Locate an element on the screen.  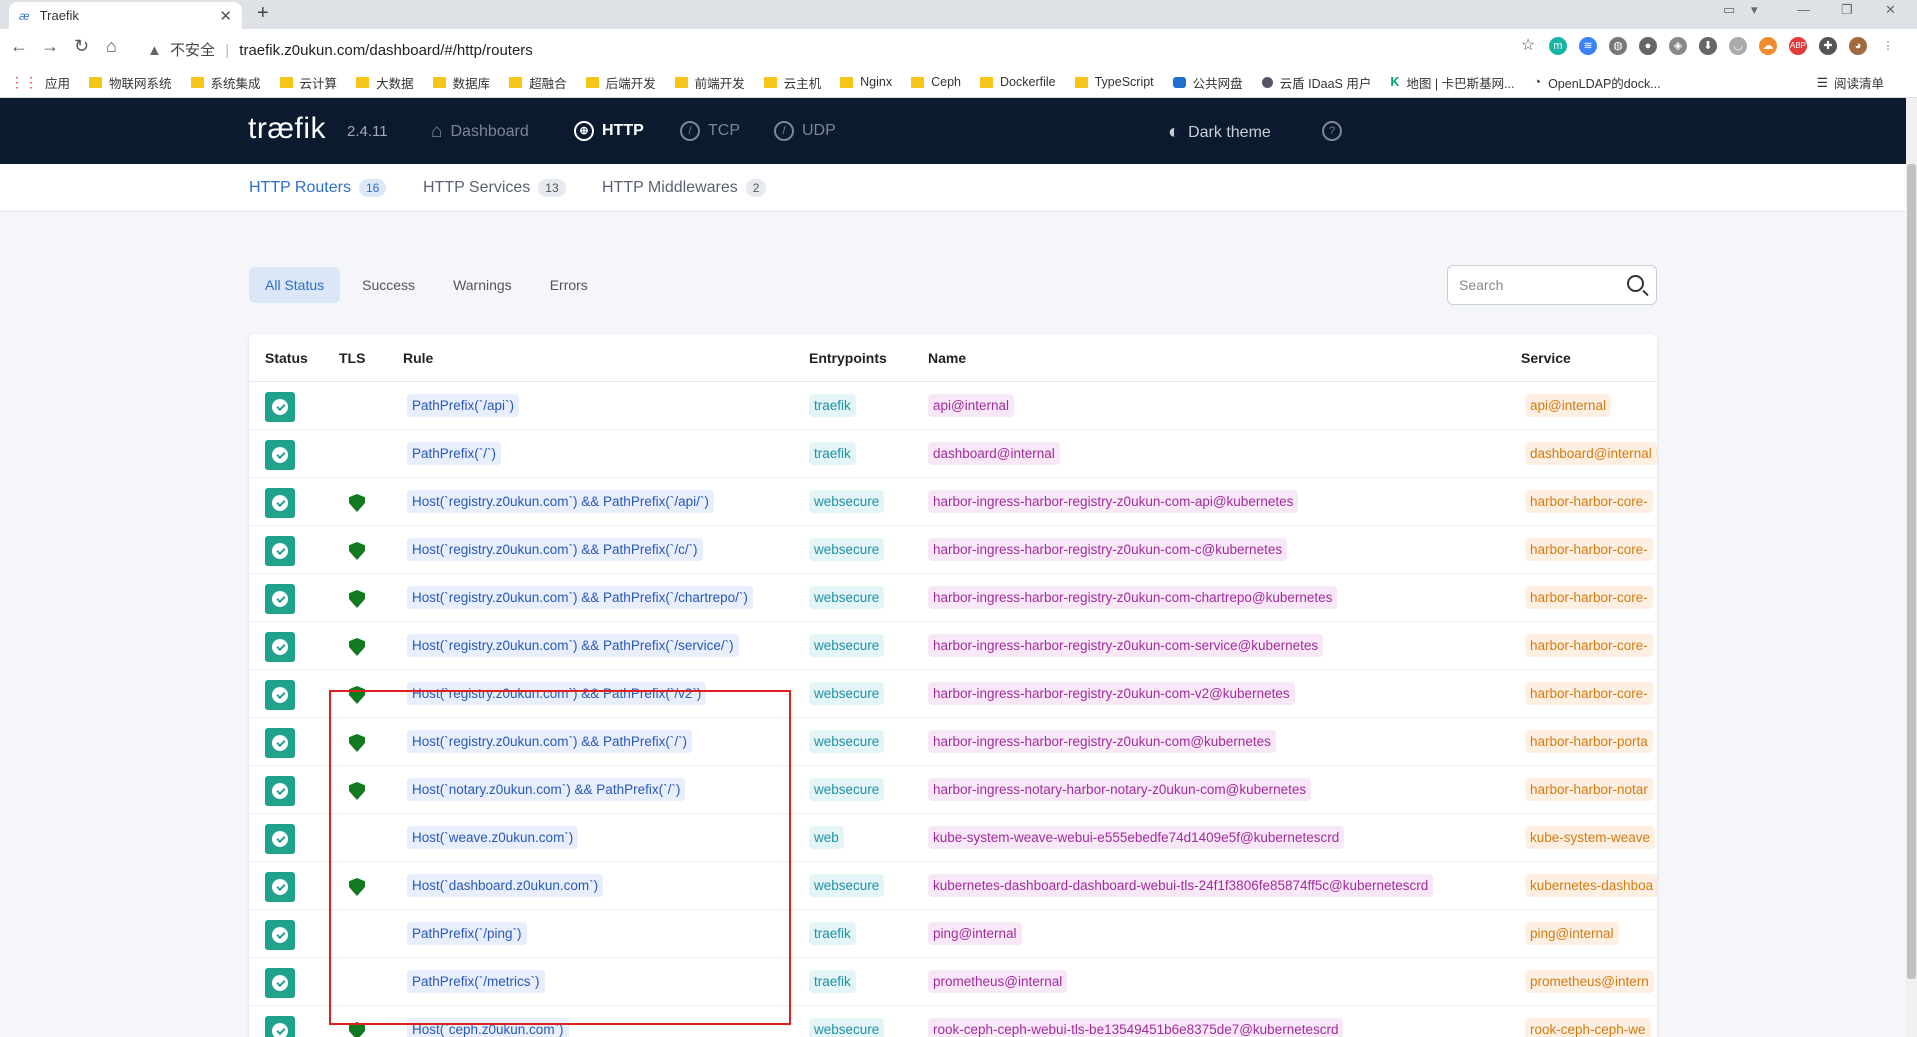
minimize-icon: — is located at coordinates (1803, 9).